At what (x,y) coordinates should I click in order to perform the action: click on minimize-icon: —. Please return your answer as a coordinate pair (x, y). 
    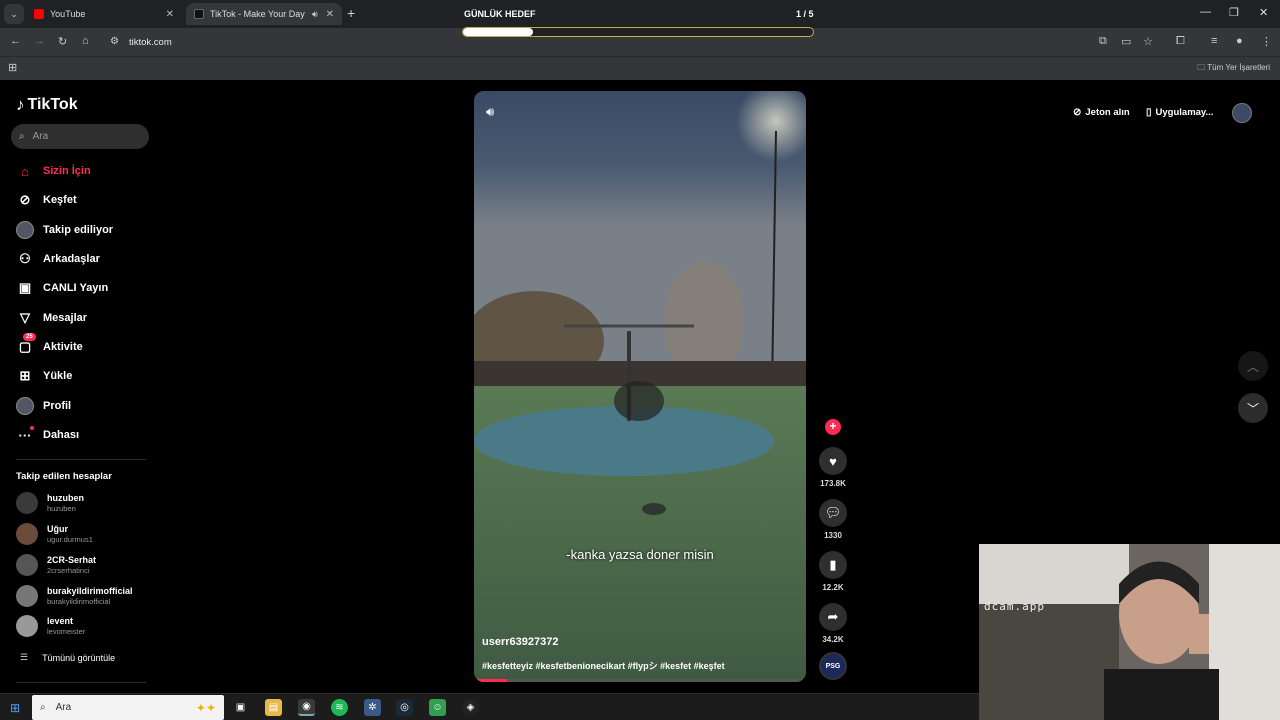
    Looking at the image, I should click on (1205, 12).